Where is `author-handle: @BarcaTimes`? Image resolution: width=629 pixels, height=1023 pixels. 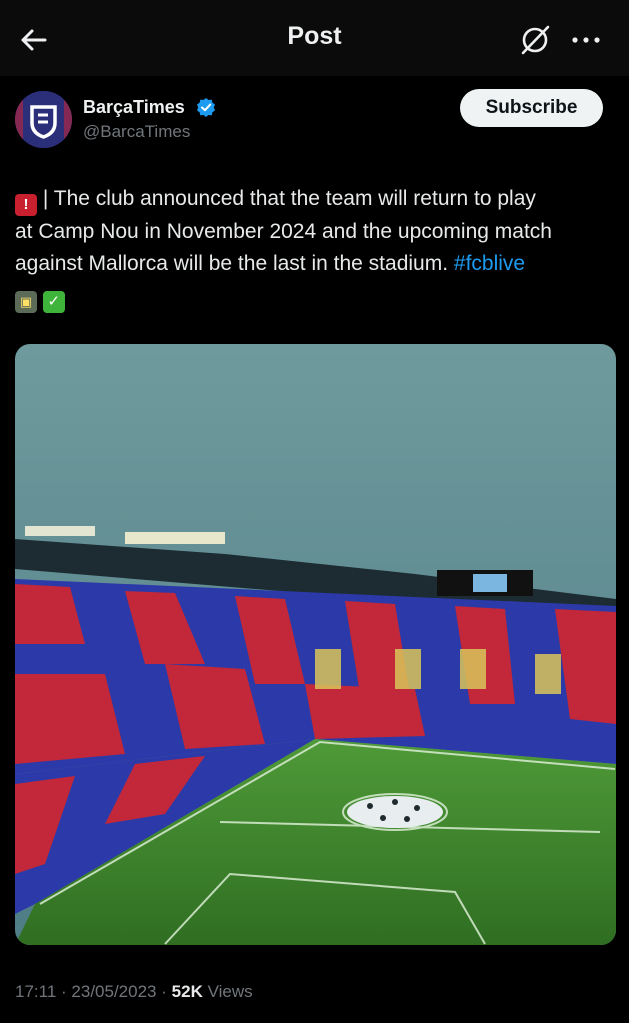 author-handle: @BarcaTimes is located at coordinates (136, 132).